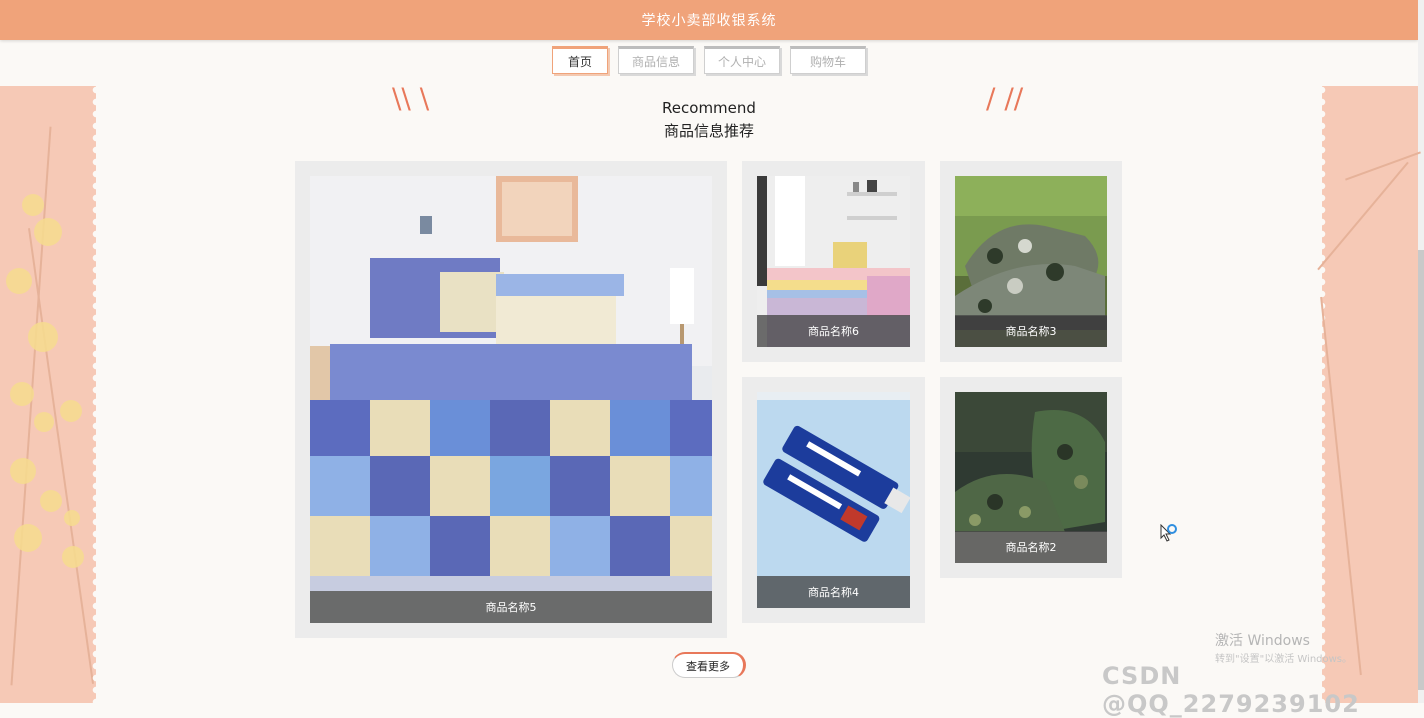 Image resolution: width=1424 pixels, height=718 pixels. What do you see at coordinates (580, 60) in the screenshot?
I see `nav-tab-home: 首页` at bounding box center [580, 60].